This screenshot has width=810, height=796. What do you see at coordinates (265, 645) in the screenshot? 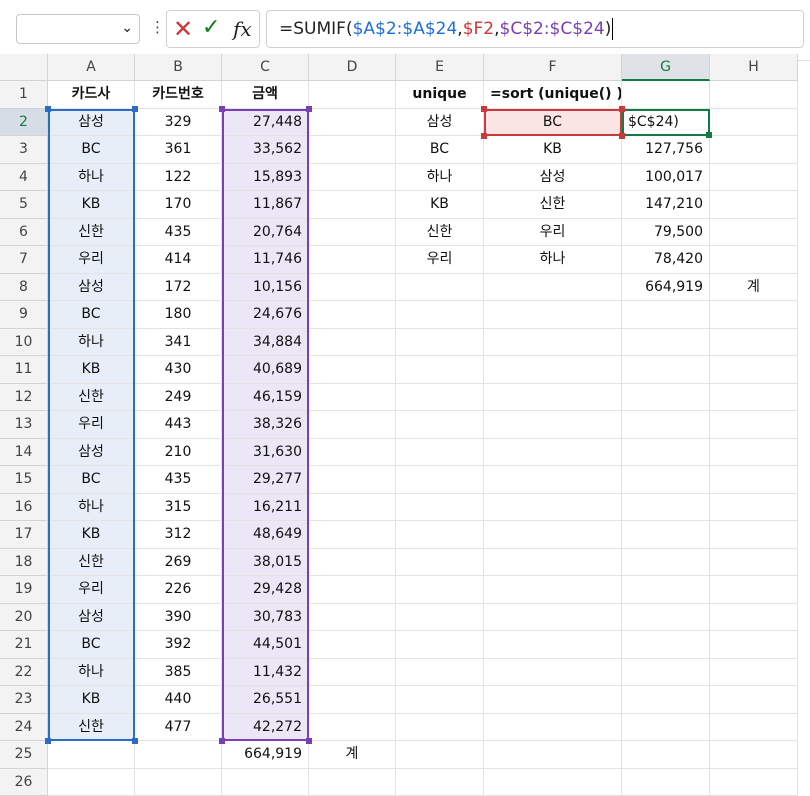
I see `cell-amount: 44,501` at bounding box center [265, 645].